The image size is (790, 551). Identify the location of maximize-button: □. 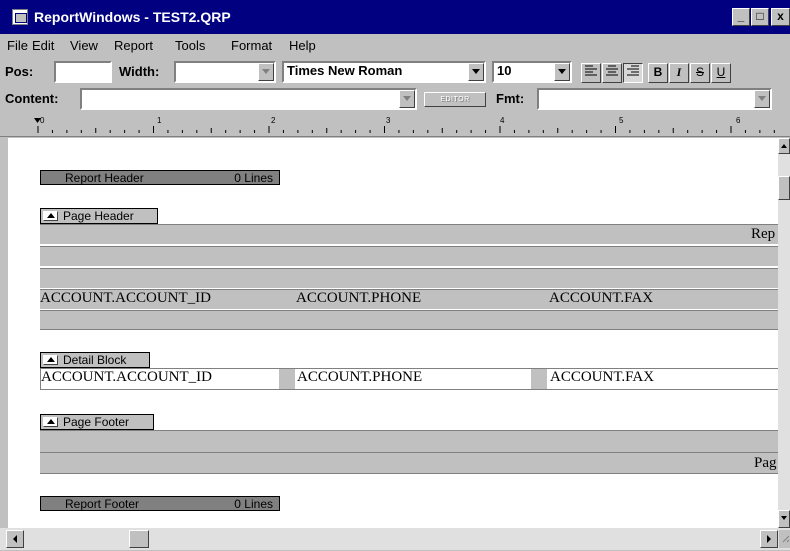
(760, 17).